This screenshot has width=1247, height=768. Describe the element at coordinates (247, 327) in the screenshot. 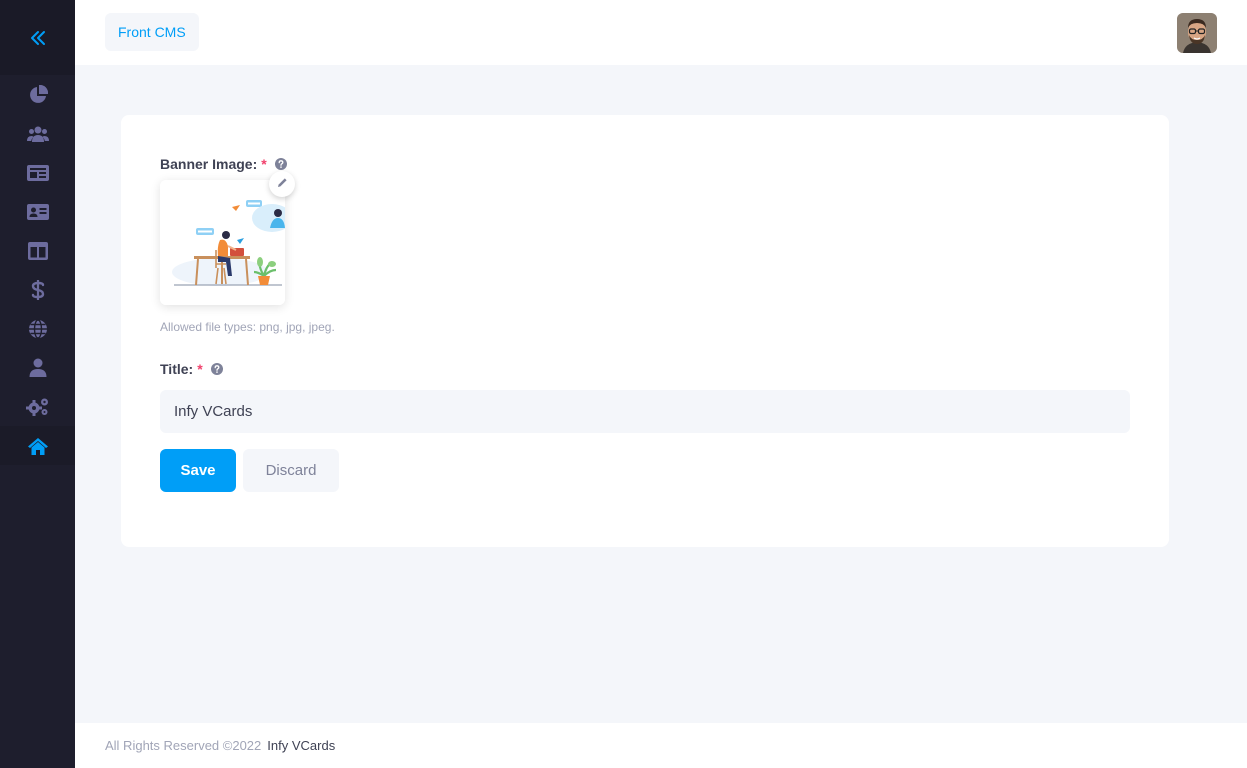

I see `allowed-file-types-hint: Allowed file types: png, jpg, jpeg.` at that location.